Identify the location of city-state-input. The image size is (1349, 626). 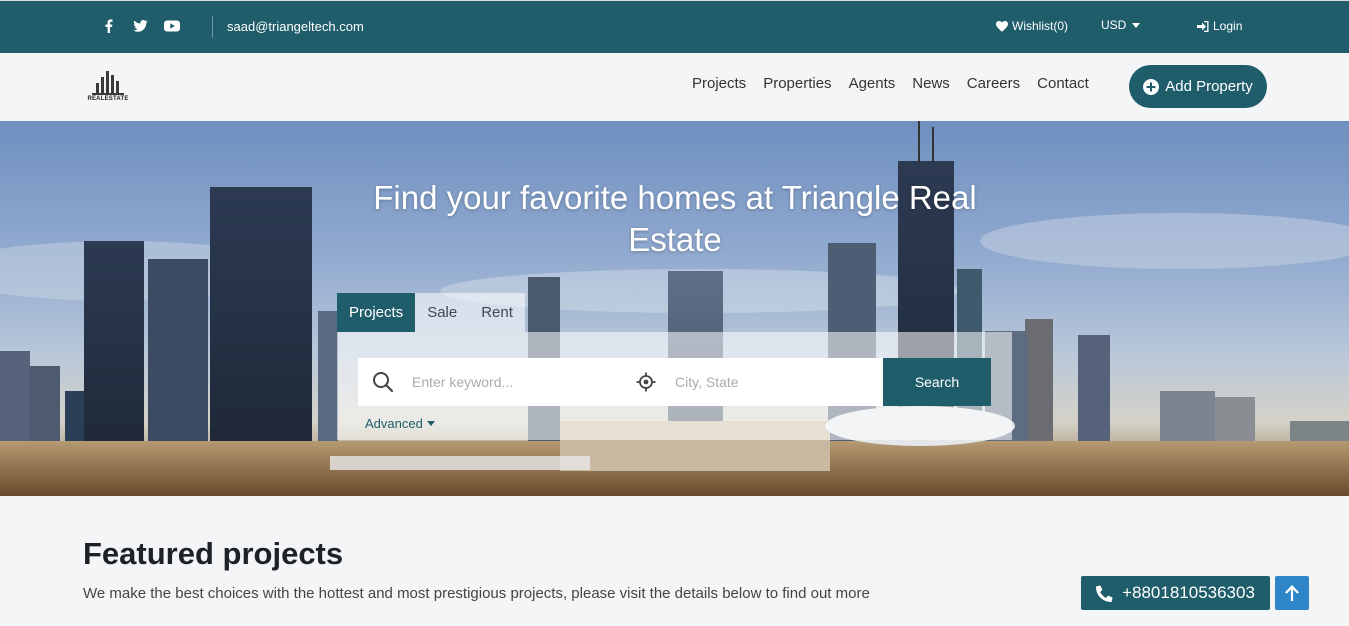
(785, 382).